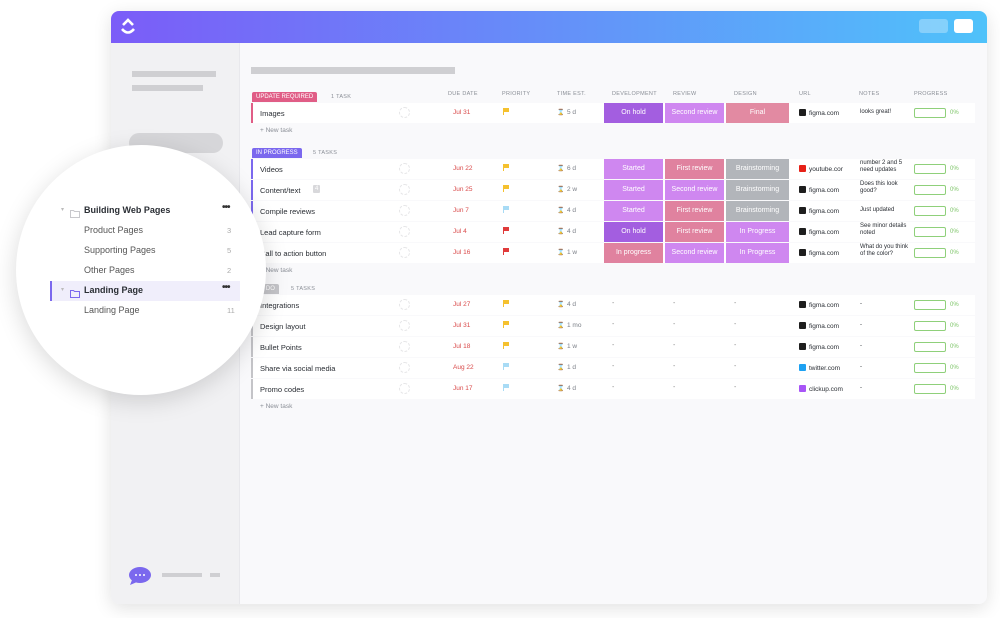  What do you see at coordinates (297, 368) in the screenshot?
I see `task-name: Share via social media` at bounding box center [297, 368].